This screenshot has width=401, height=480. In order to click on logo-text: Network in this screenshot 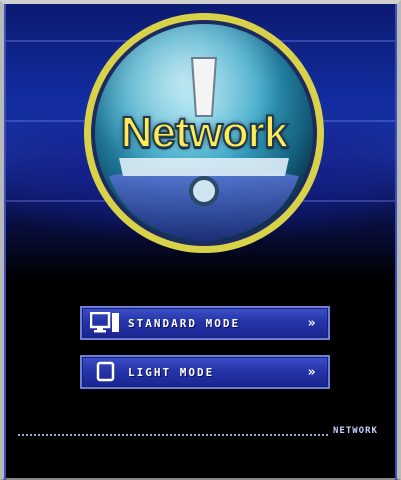, I will do `click(205, 132)`.